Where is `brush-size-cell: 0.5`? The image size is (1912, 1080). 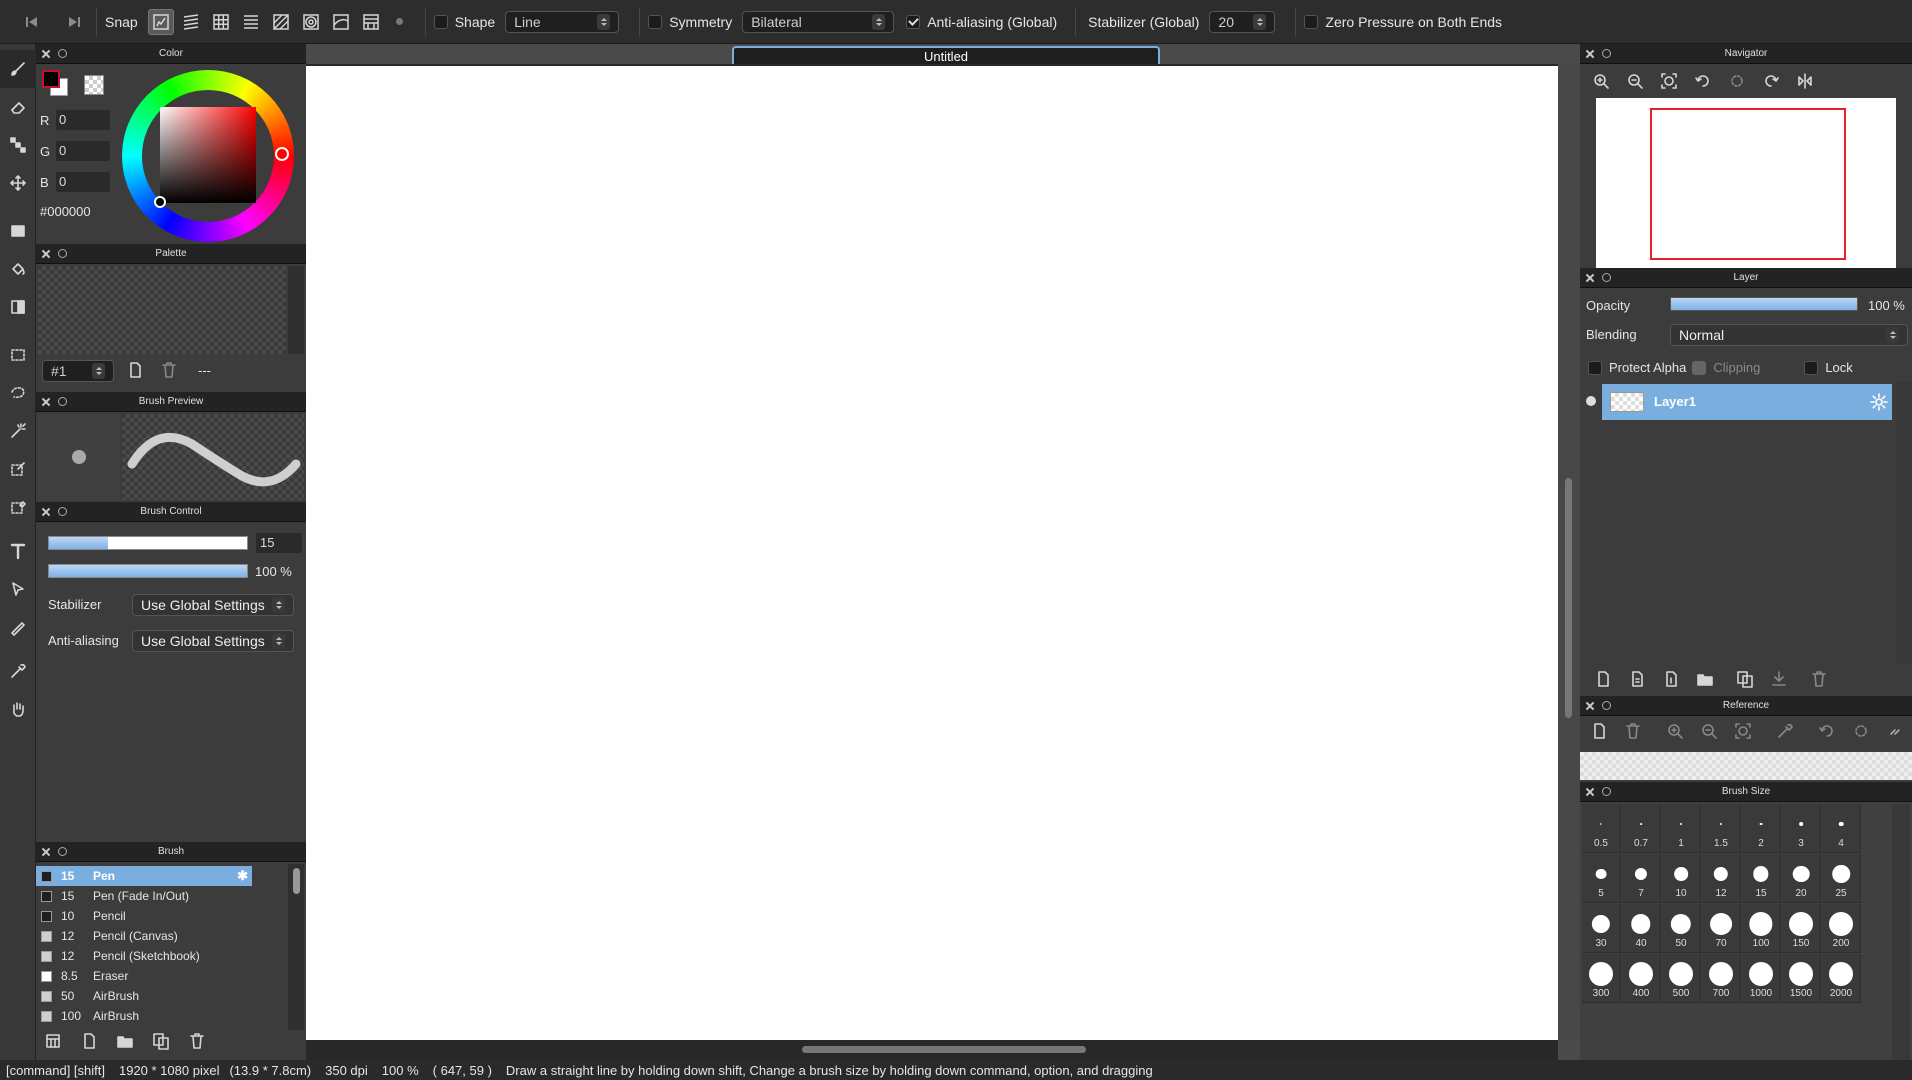 brush-size-cell: 0.5 is located at coordinates (1601, 828).